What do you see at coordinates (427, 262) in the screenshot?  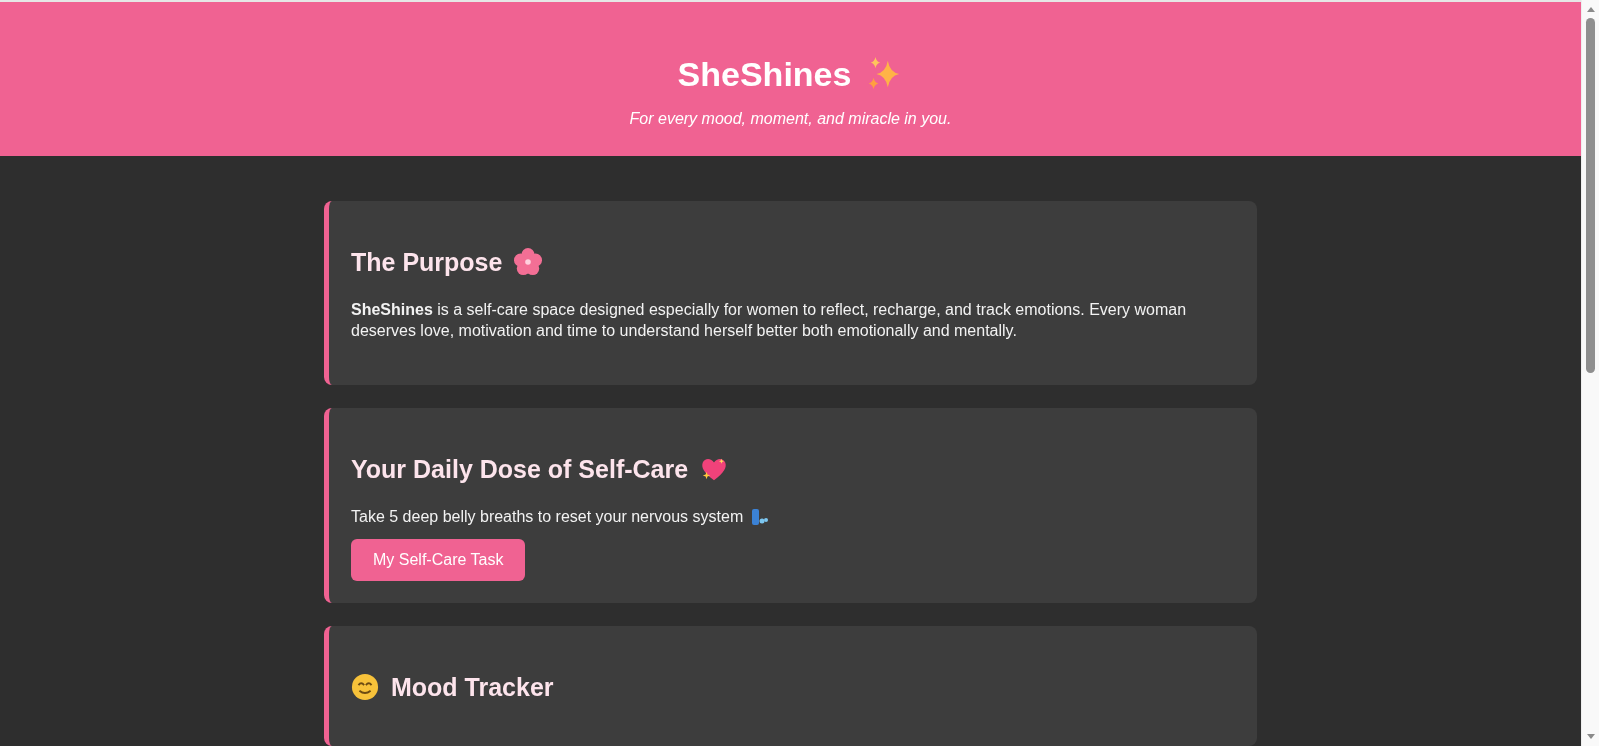 I see `section-title: The Purpose` at bounding box center [427, 262].